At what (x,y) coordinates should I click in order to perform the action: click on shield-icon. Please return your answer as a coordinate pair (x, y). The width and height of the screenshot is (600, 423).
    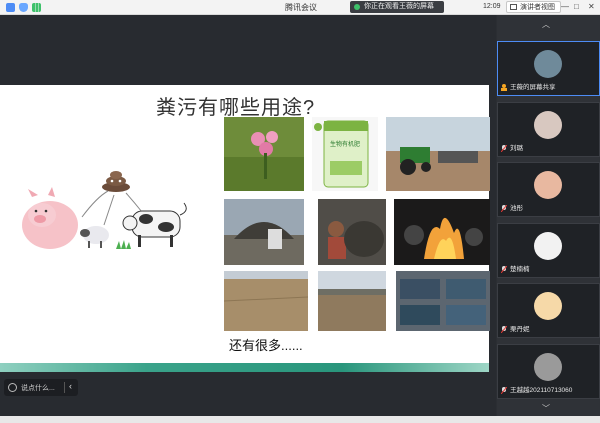
    Looking at the image, I should click on (23, 7).